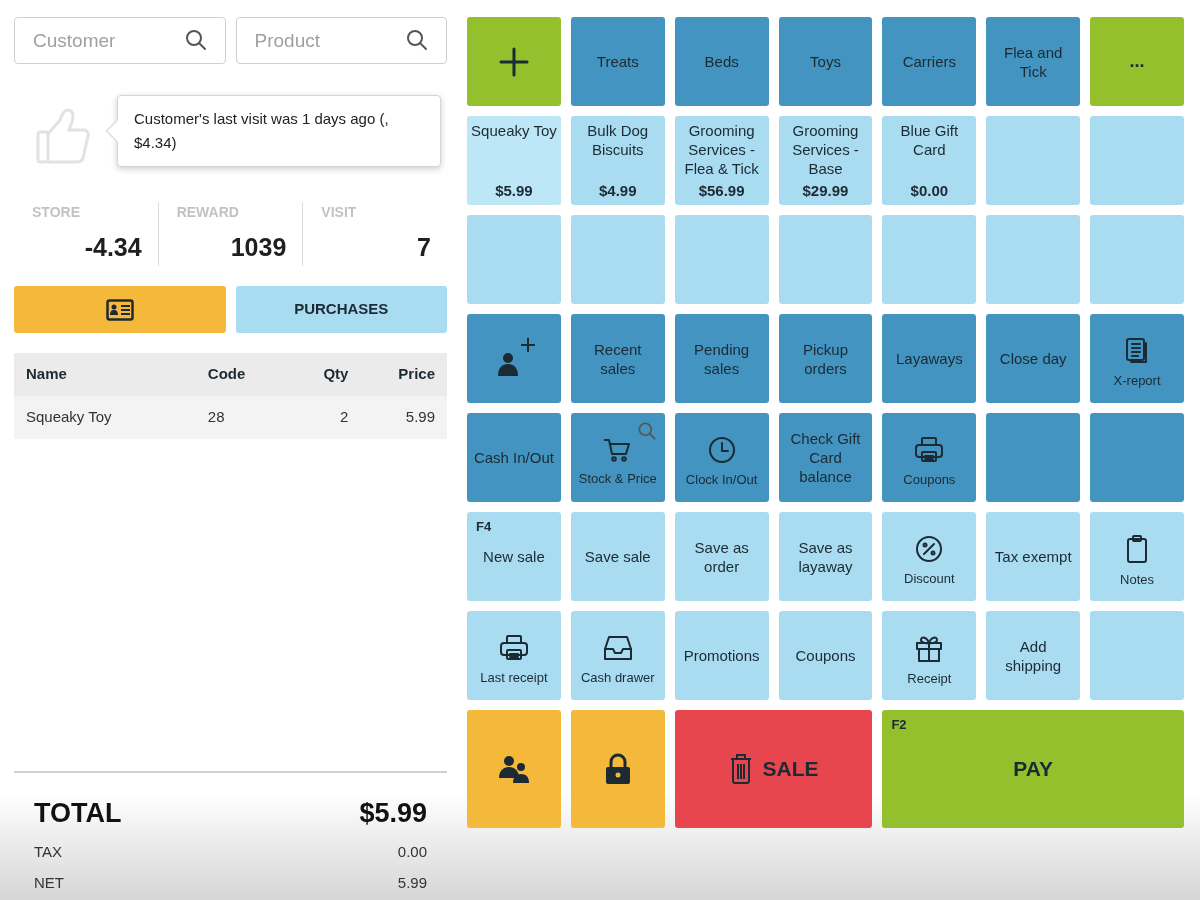  I want to click on tile-label: Close day, so click(1033, 358).